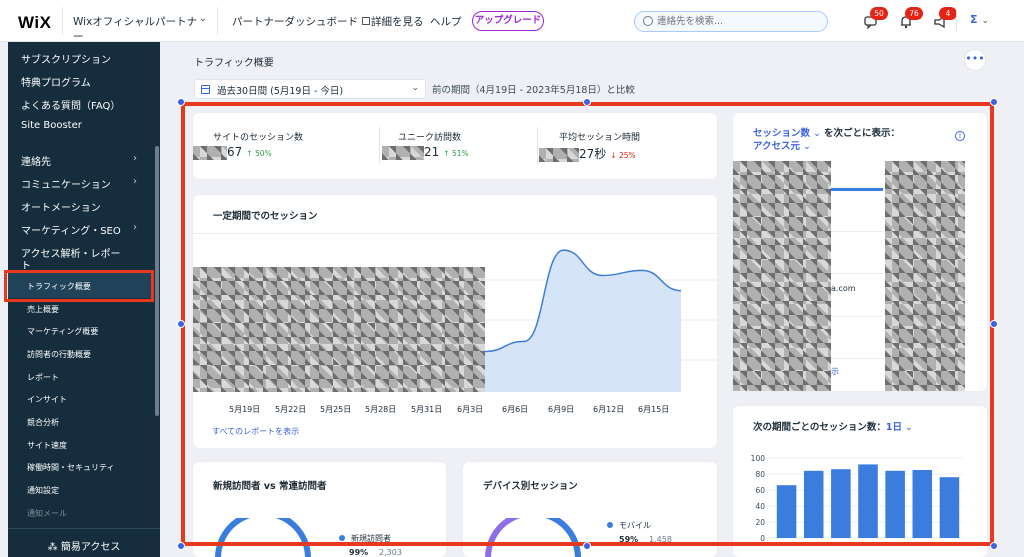 The height and width of the screenshot is (557, 1024). I want to click on quick-access-button: ⁂ 簡易アクセス, so click(84, 542).